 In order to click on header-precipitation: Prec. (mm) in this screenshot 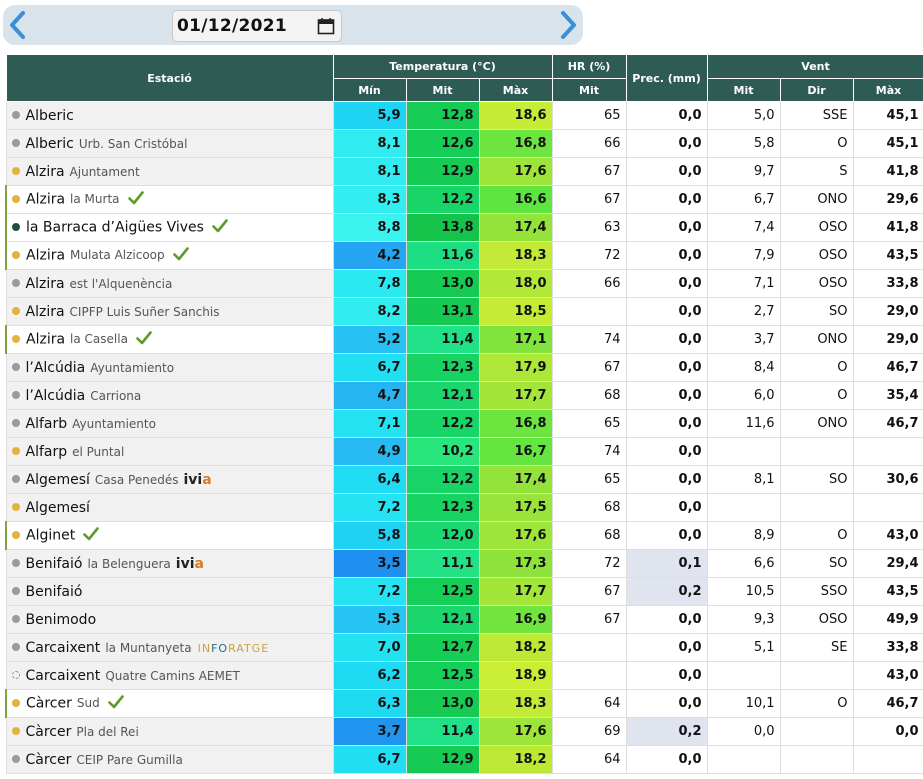, I will do `click(666, 78)`.